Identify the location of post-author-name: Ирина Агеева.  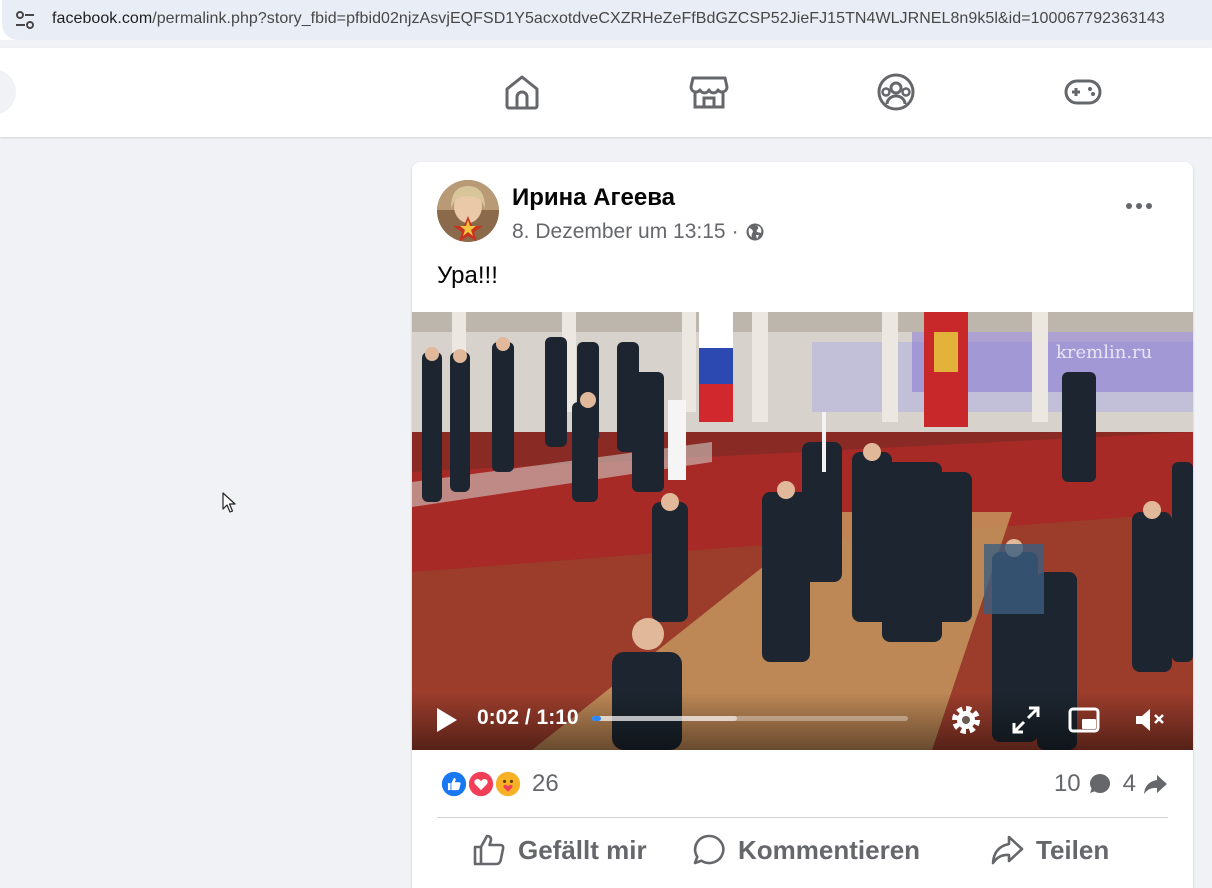
(593, 198).